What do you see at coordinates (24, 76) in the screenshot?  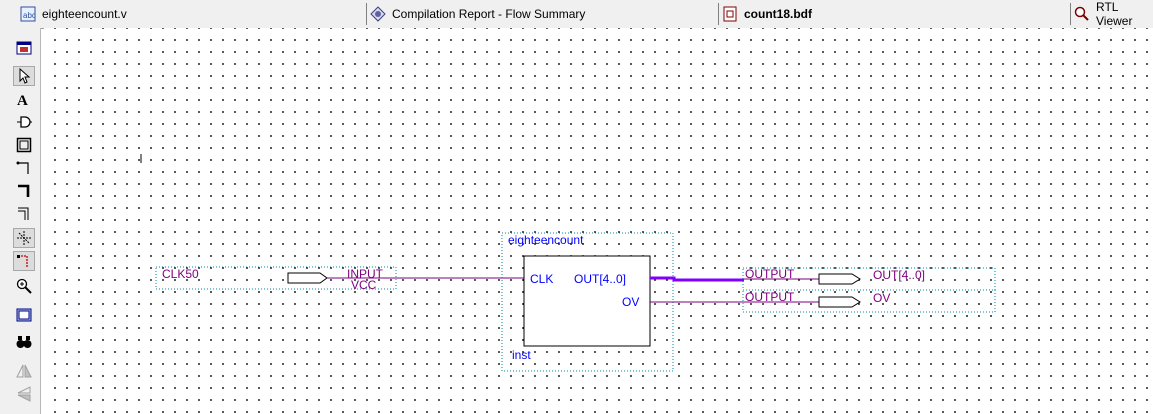 I see `selection-tool-icon` at bounding box center [24, 76].